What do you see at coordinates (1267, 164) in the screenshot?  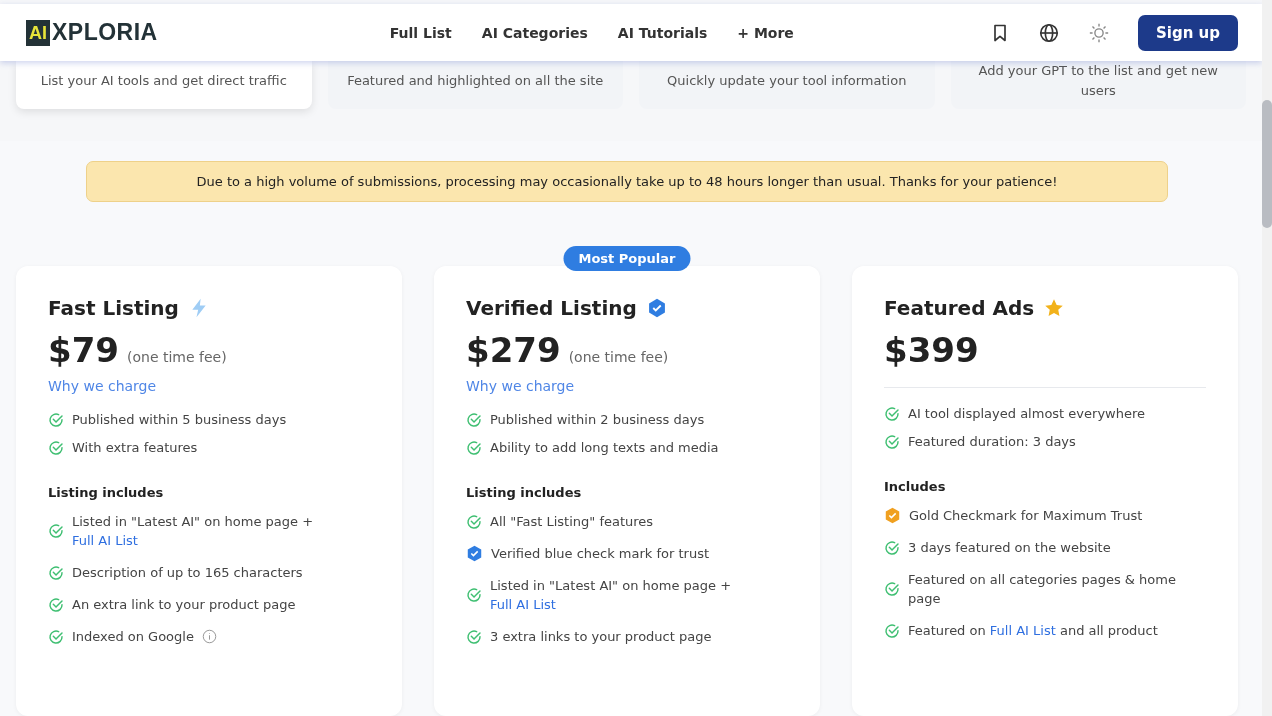 I see `scrollbar-thumb` at bounding box center [1267, 164].